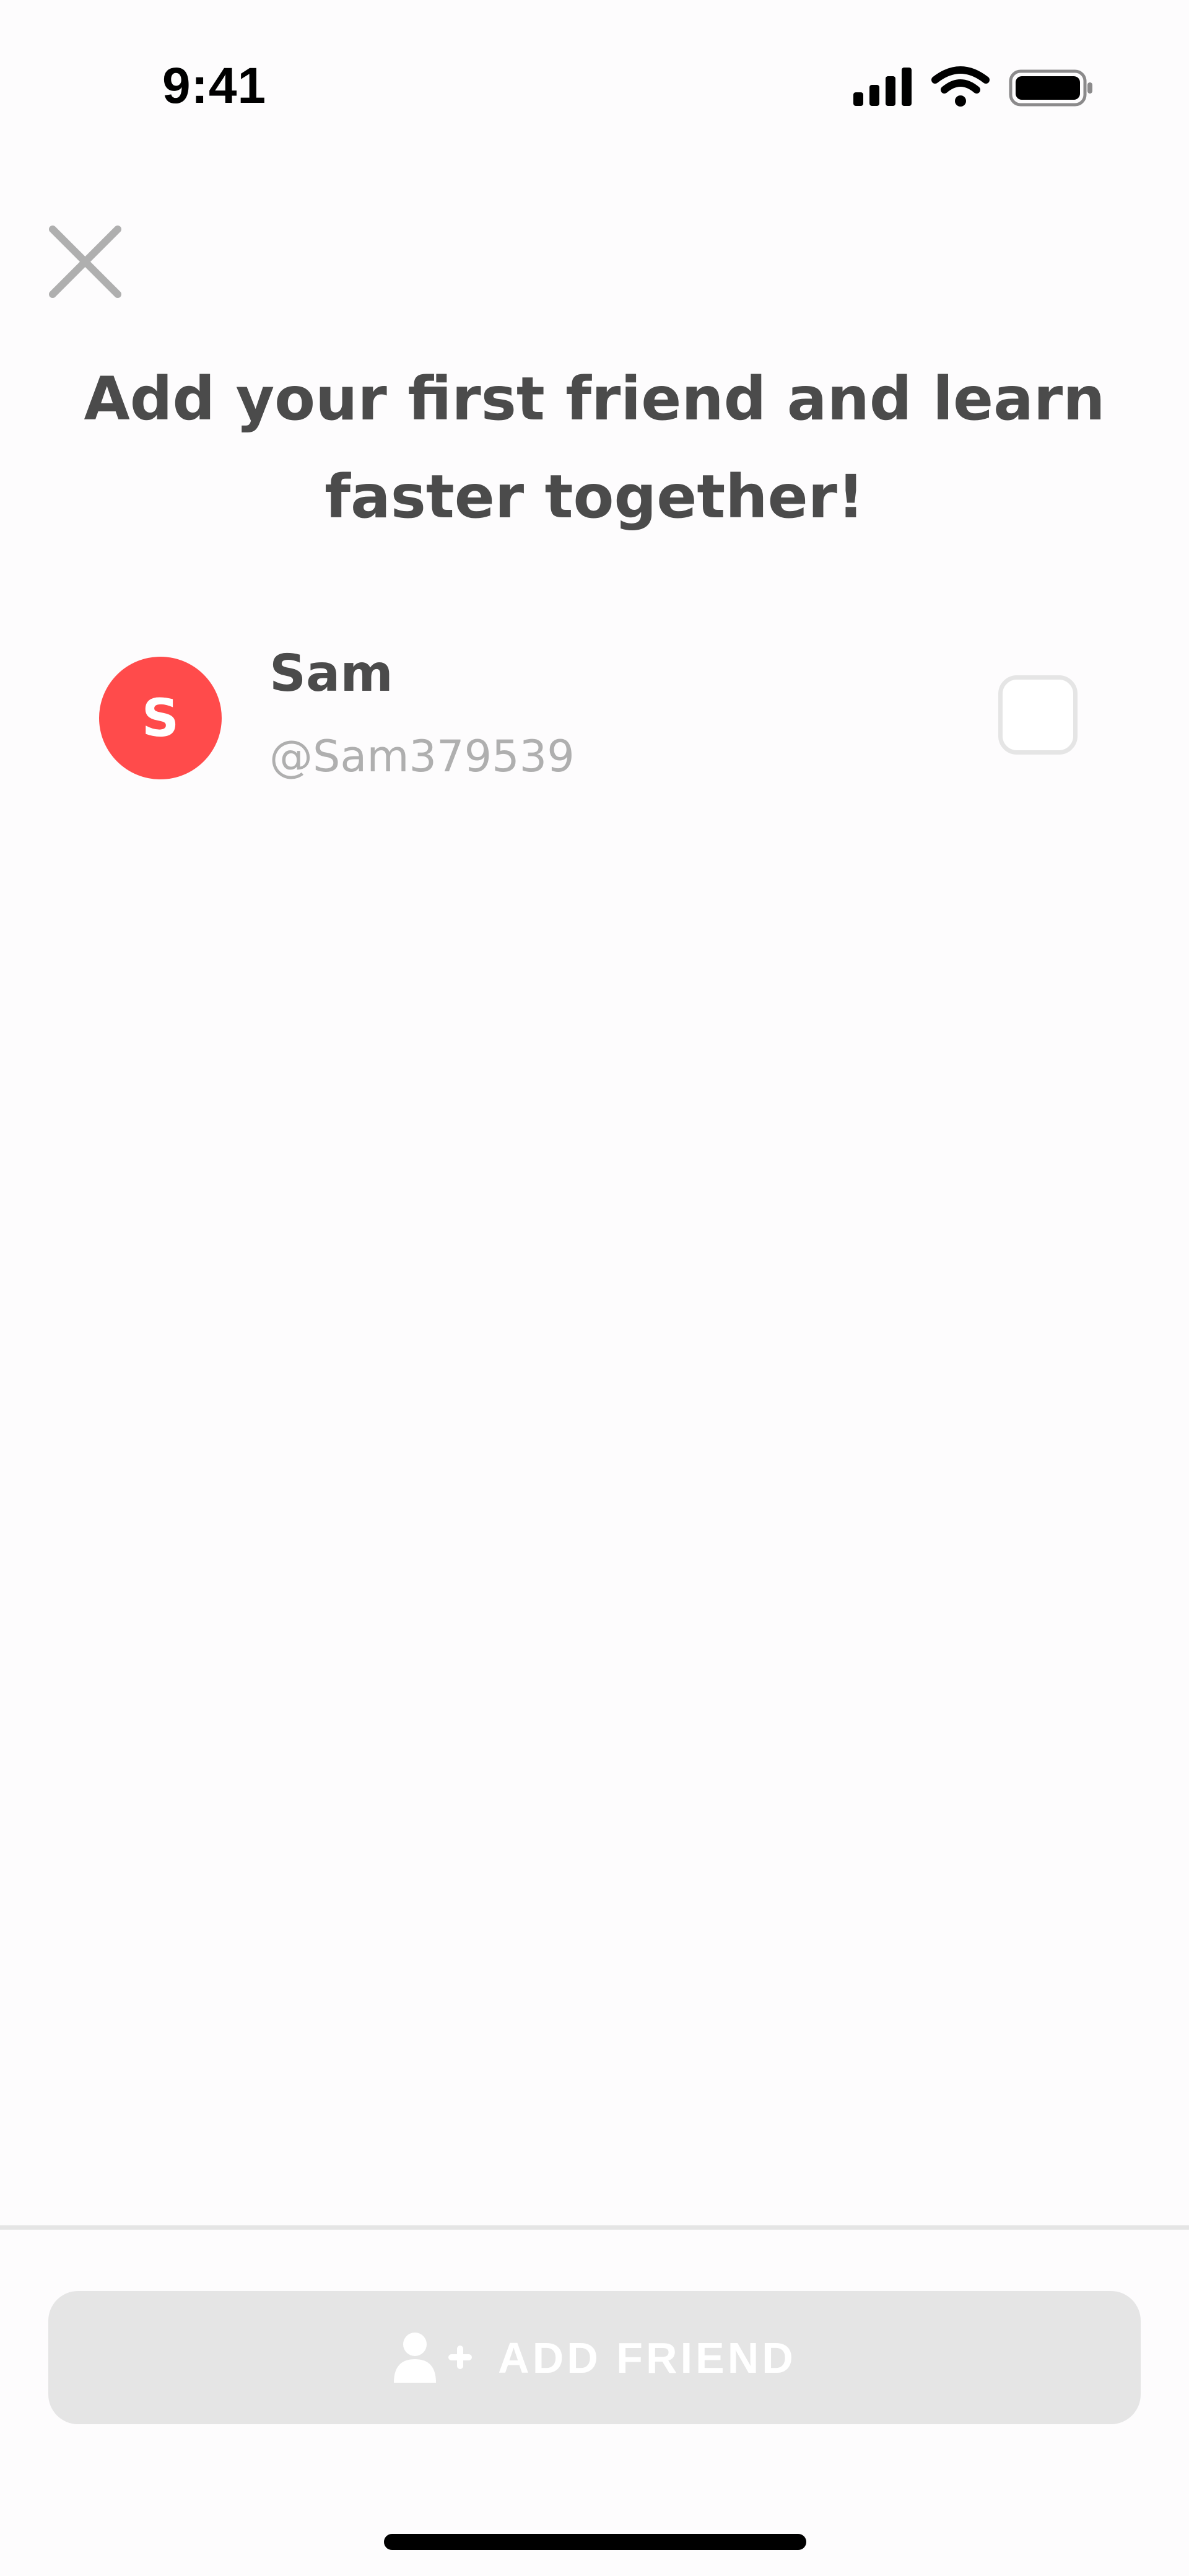  Describe the element at coordinates (594, 2227) in the screenshot. I see `footer-divider` at that location.